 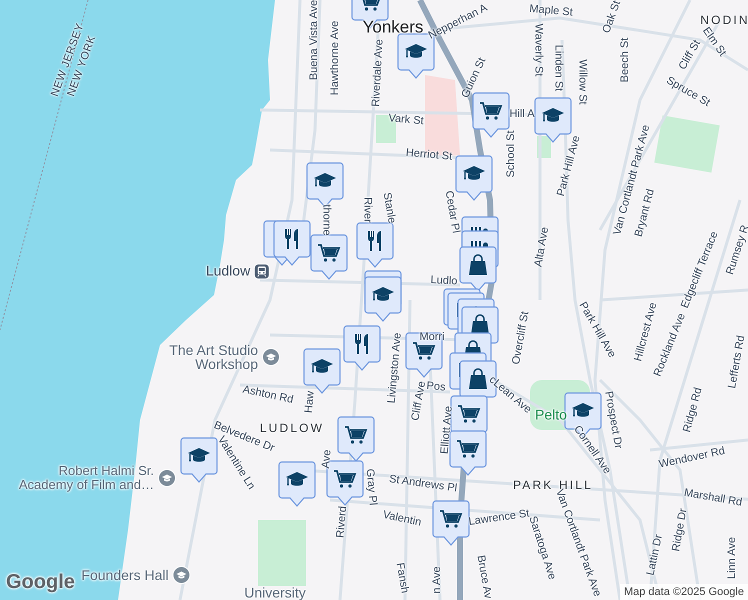 I want to click on street-label: Ridge Dr, so click(x=679, y=530).